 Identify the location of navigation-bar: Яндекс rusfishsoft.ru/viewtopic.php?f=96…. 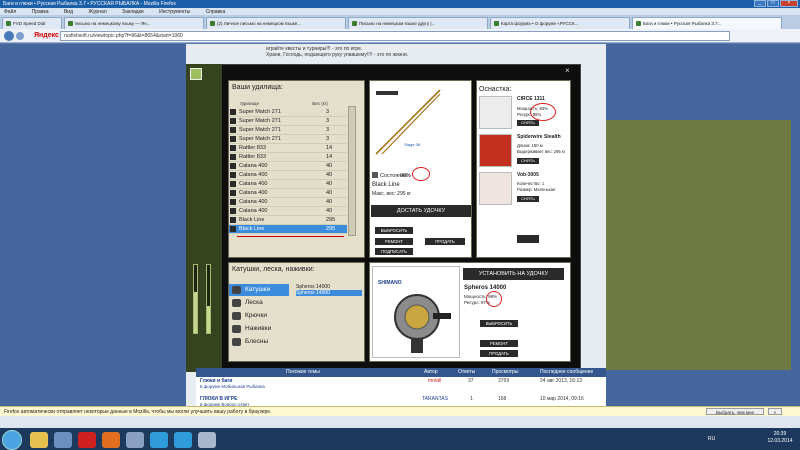
(400, 36).